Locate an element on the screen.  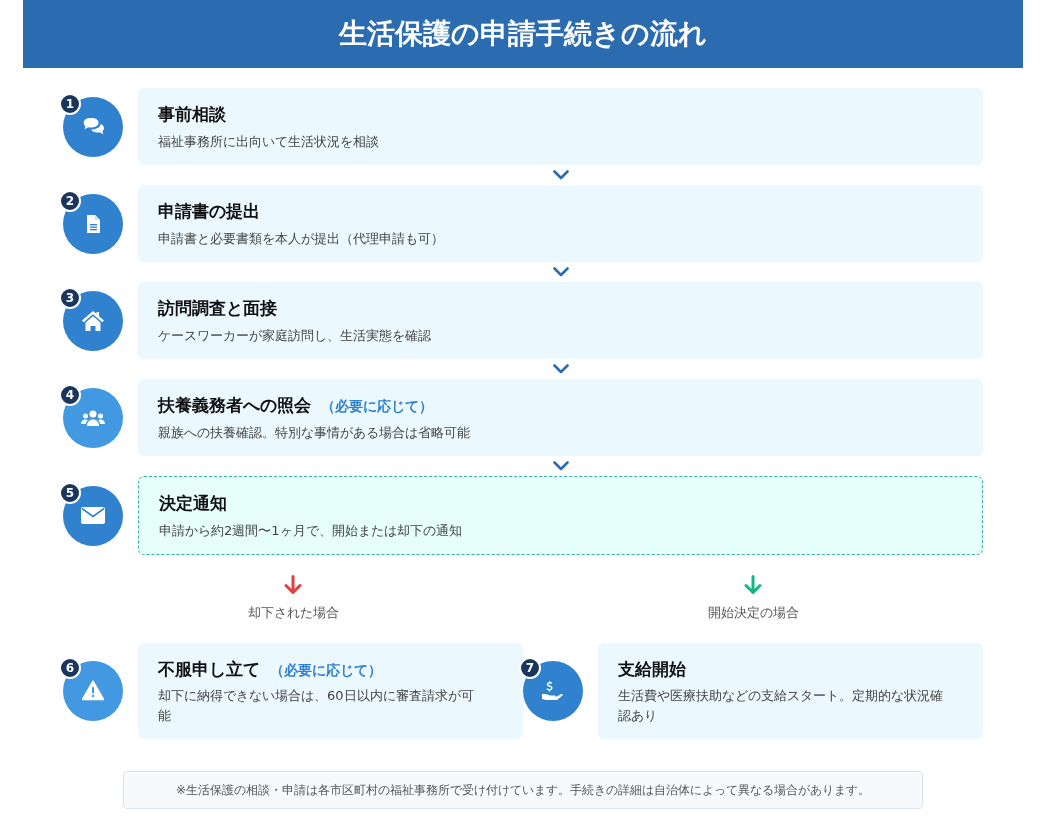
step-description: 生活費や医療扶助などの支給スタート。定期的な状況確認あり is located at coordinates (780, 706).